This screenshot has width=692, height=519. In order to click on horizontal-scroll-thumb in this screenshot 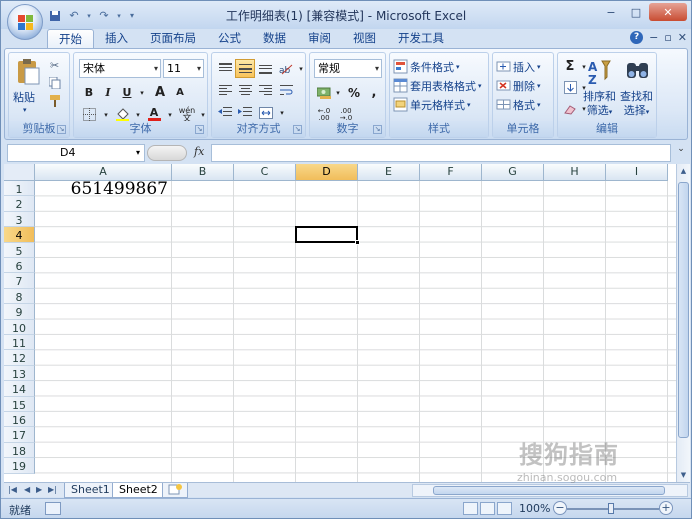, I will do `click(549, 490)`.